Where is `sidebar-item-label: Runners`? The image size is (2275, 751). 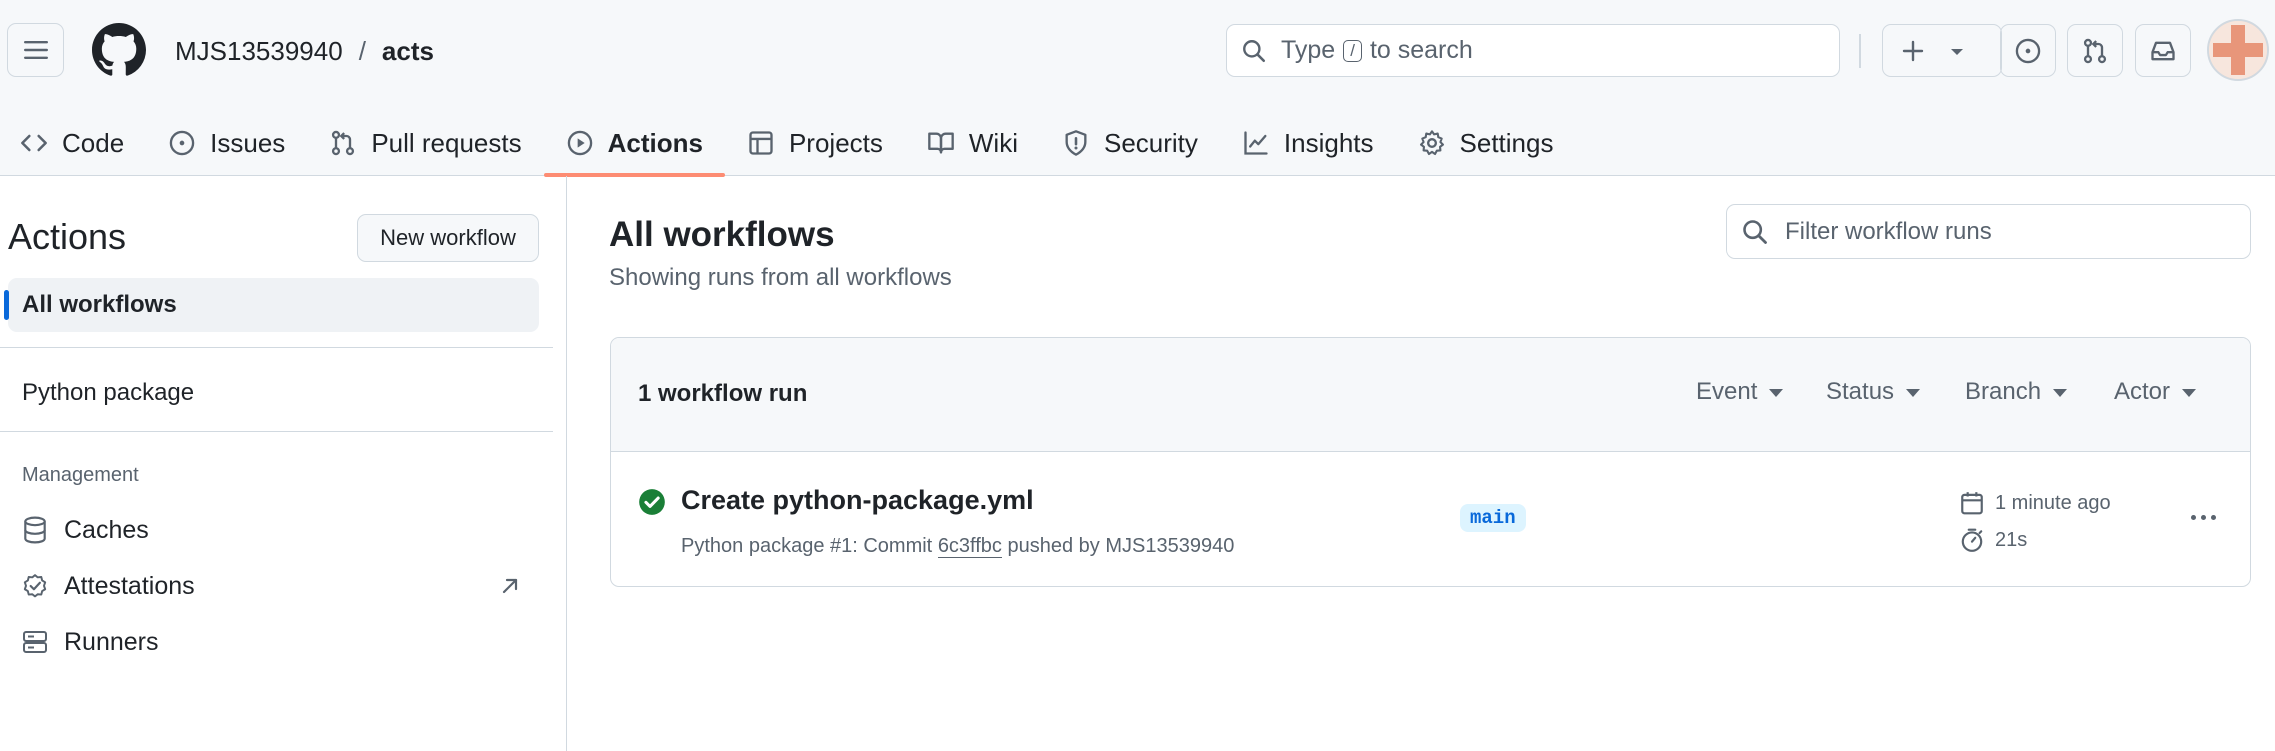
sidebar-item-label: Runners is located at coordinates (111, 641).